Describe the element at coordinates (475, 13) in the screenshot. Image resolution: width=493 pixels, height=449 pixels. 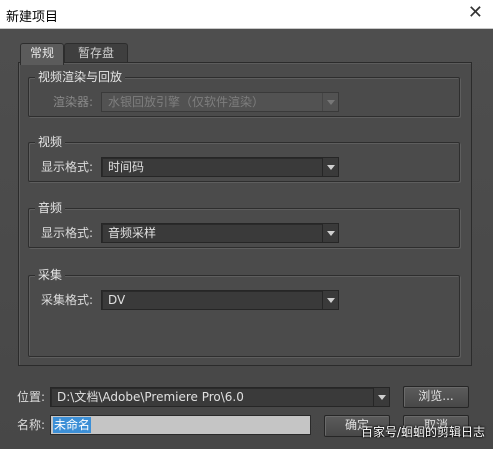
I see `close-icon: ✕` at that location.